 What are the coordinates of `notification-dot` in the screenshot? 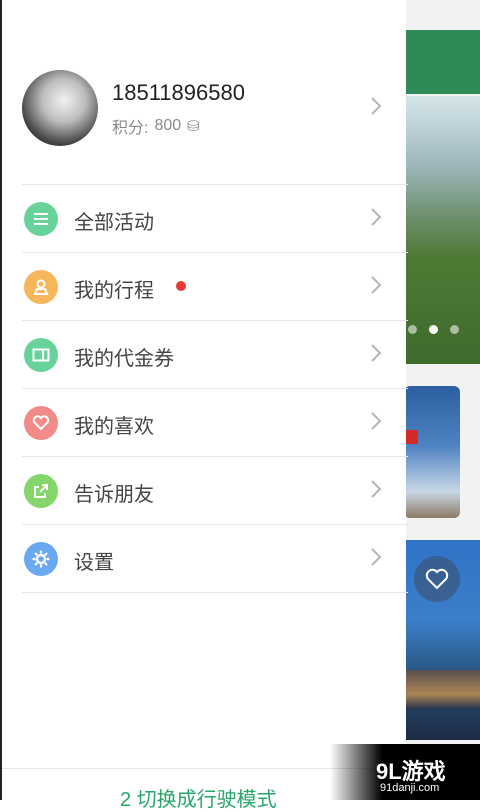 It's located at (181, 286).